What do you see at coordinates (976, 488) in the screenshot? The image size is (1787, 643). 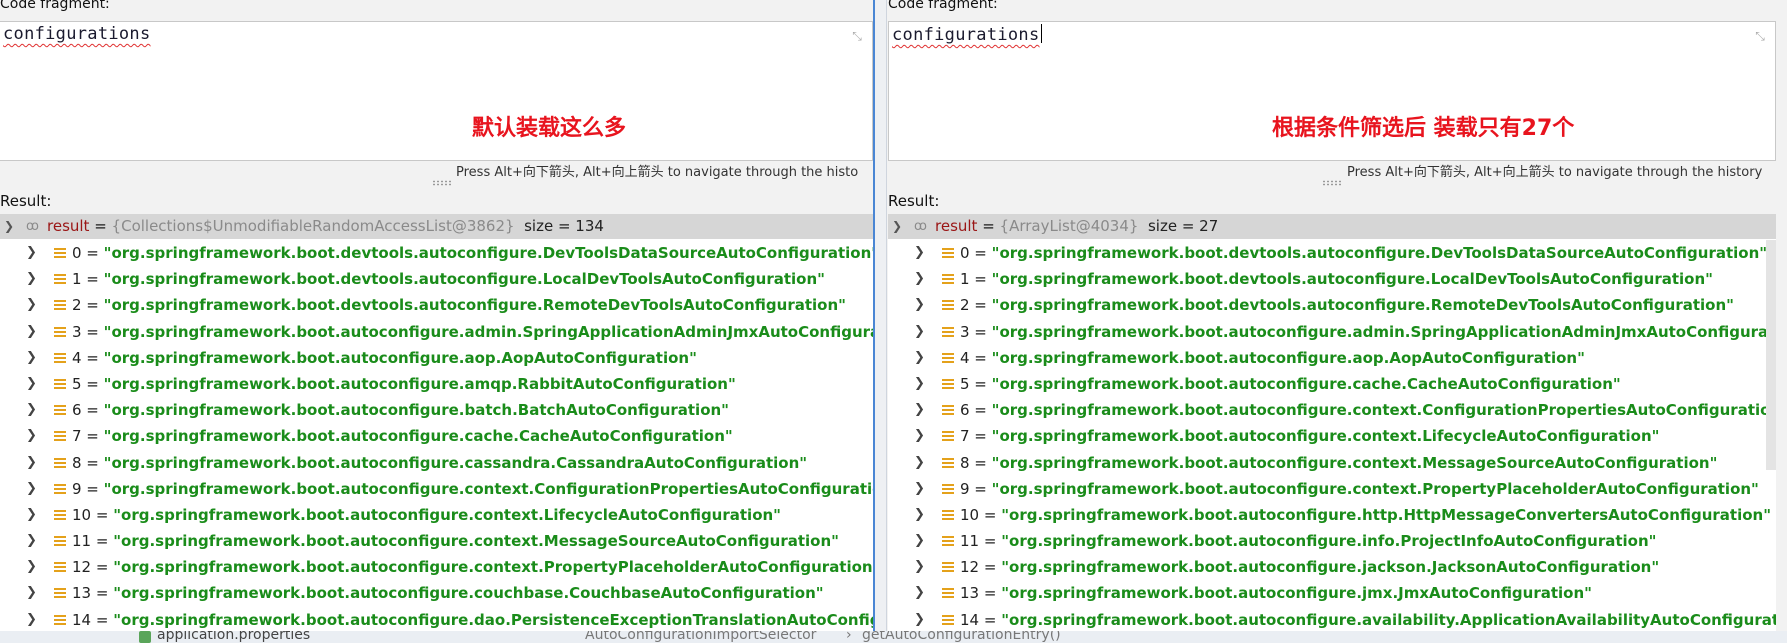 I see `item-index: 9 =` at bounding box center [976, 488].